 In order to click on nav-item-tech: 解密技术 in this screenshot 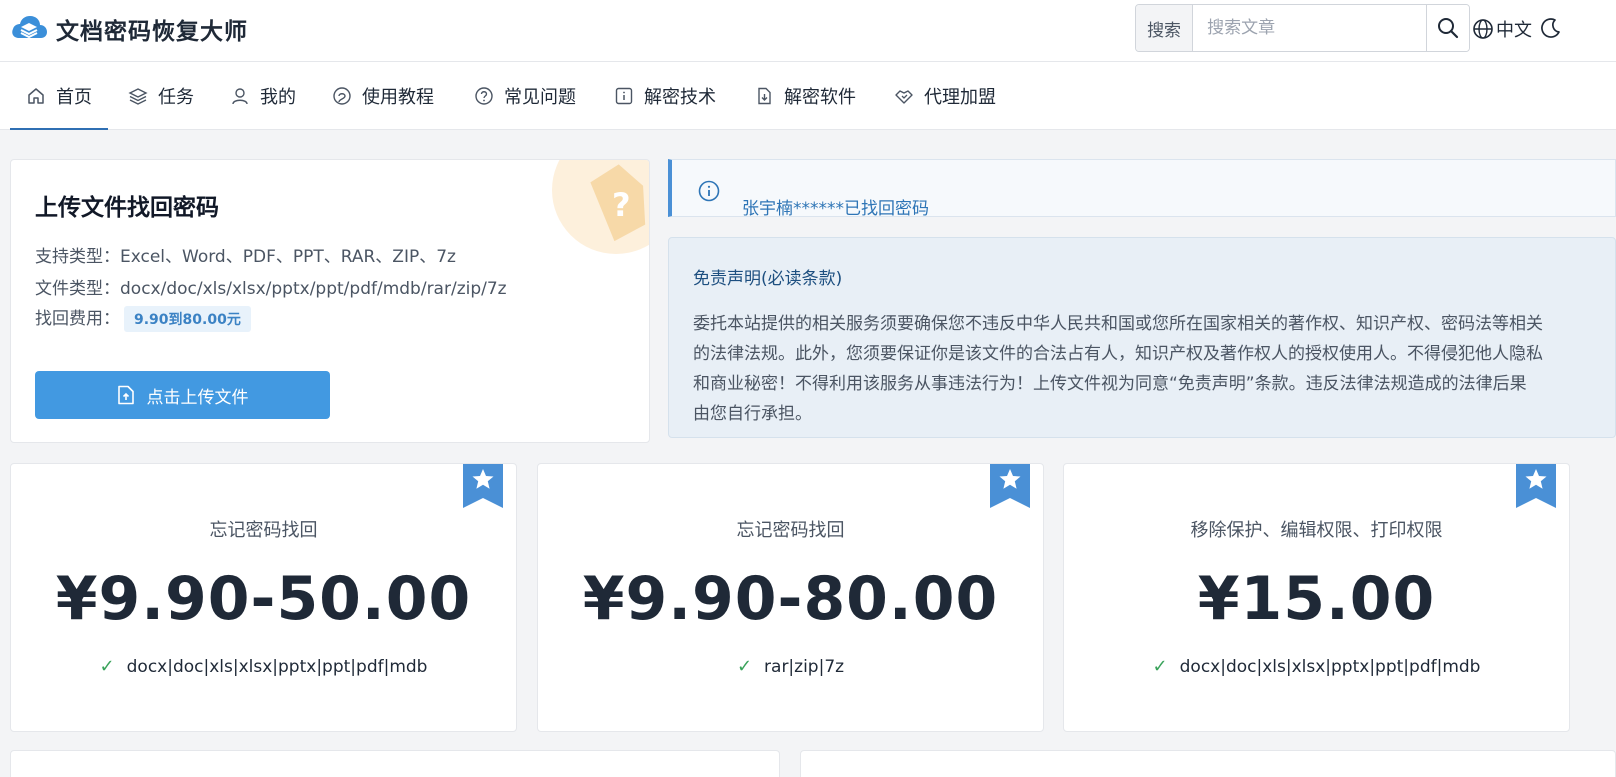, I will do `click(665, 96)`.